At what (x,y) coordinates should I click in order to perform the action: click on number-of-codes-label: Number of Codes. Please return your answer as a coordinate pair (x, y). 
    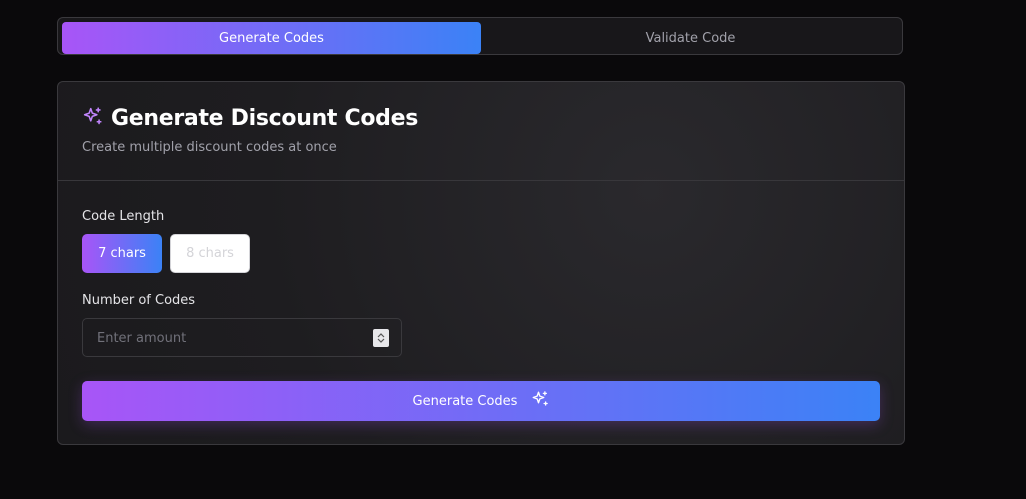
    Looking at the image, I should click on (139, 300).